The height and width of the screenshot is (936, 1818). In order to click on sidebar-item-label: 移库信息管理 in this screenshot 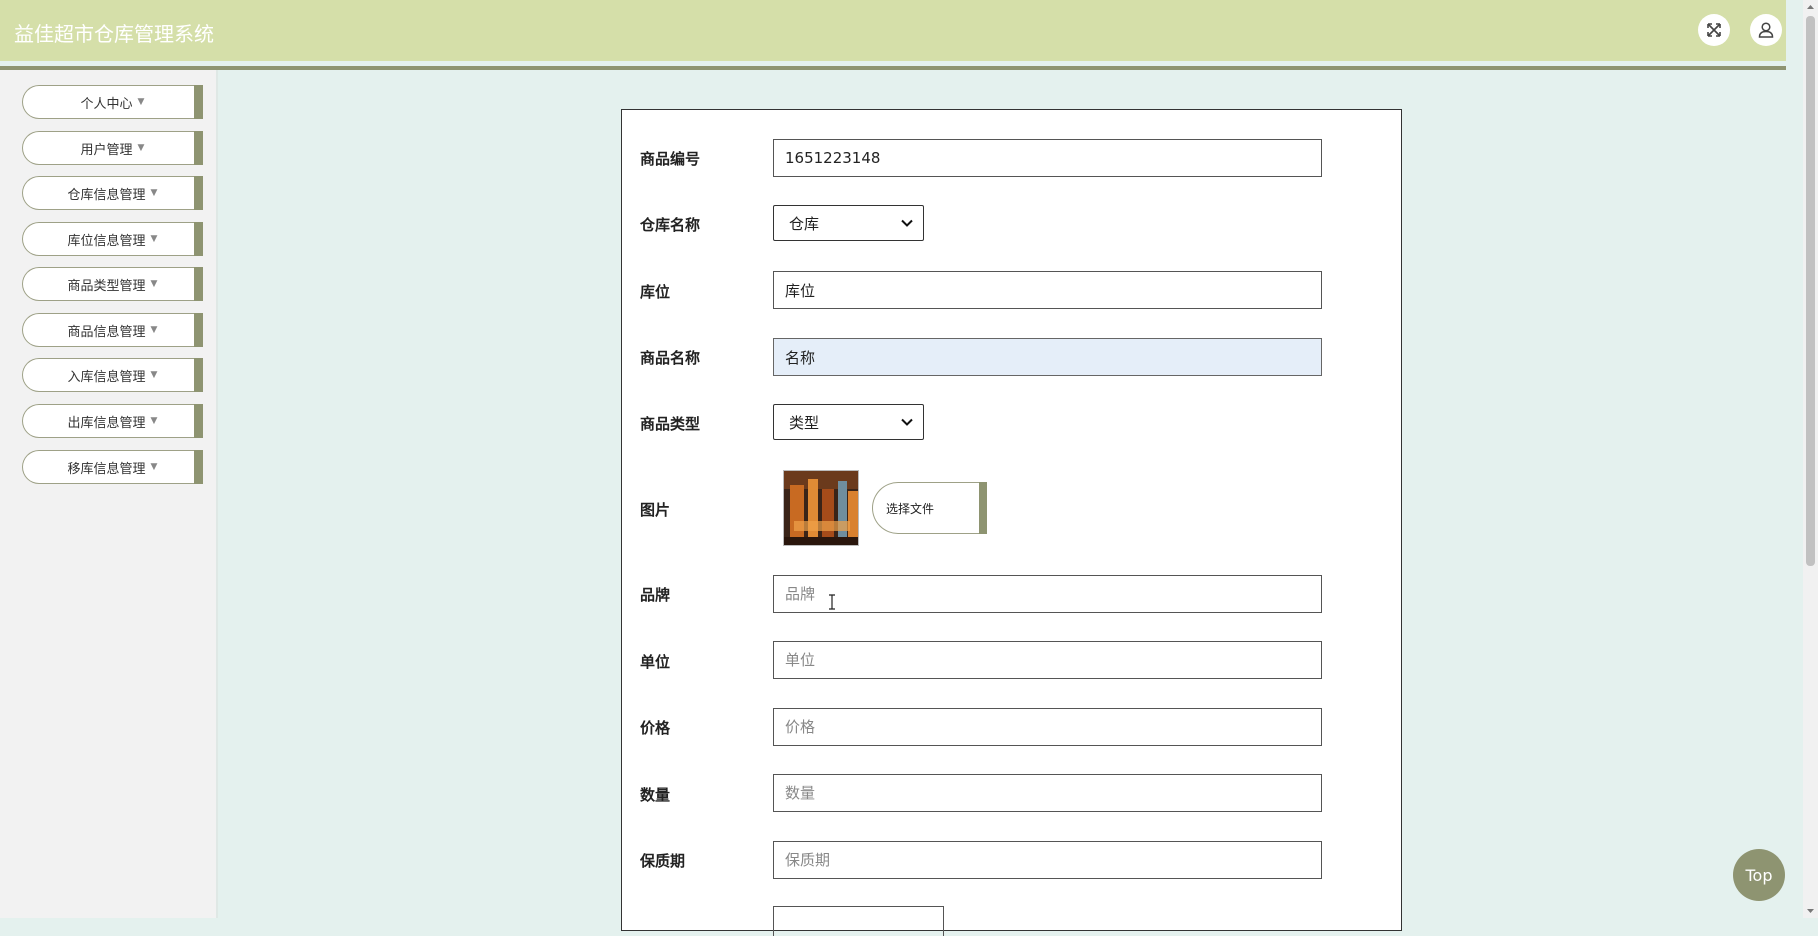, I will do `click(106, 469)`.